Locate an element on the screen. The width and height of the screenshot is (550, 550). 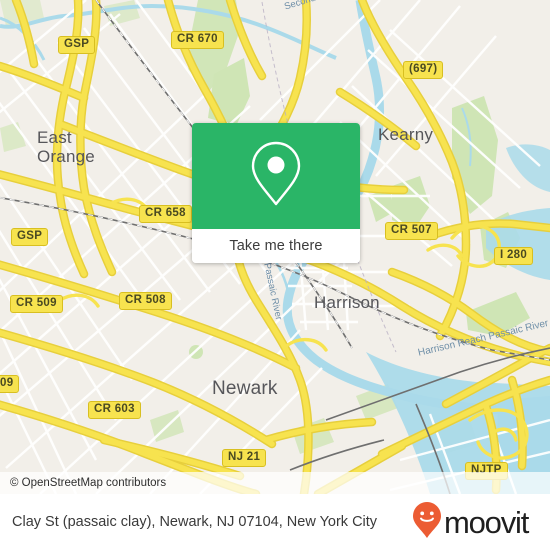
moovit-logo: moovit is located at coordinates (474, 522).